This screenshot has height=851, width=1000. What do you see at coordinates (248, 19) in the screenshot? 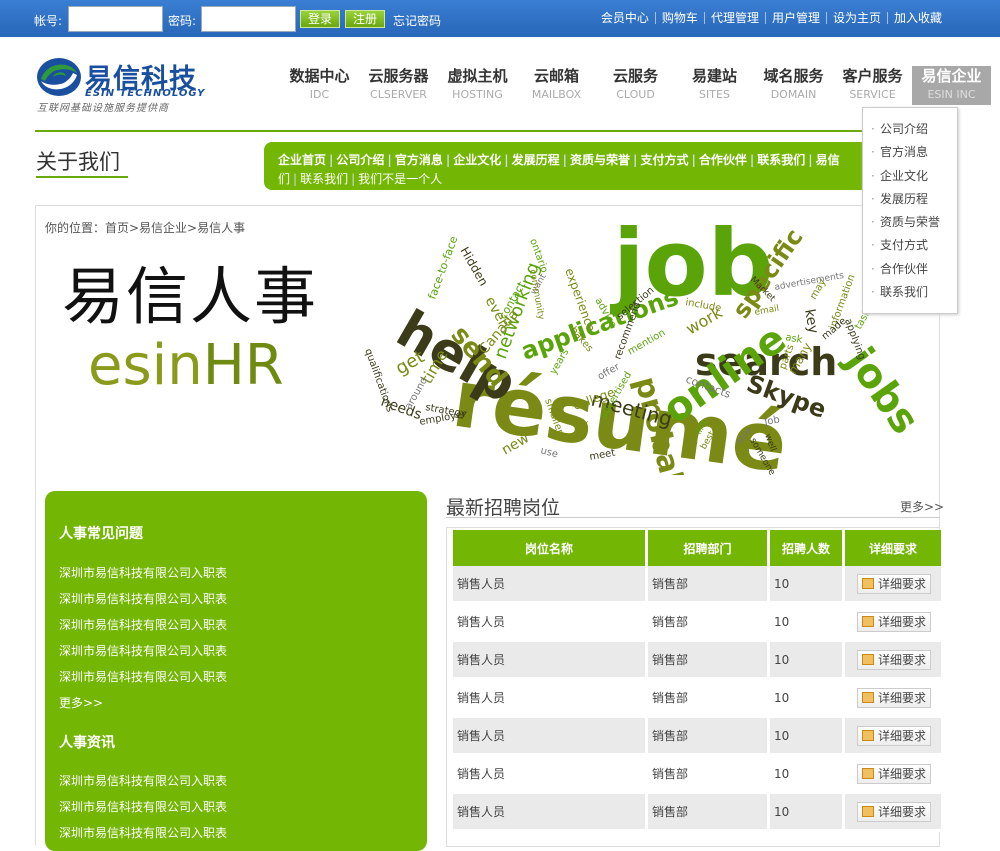
I see `password-input` at bounding box center [248, 19].